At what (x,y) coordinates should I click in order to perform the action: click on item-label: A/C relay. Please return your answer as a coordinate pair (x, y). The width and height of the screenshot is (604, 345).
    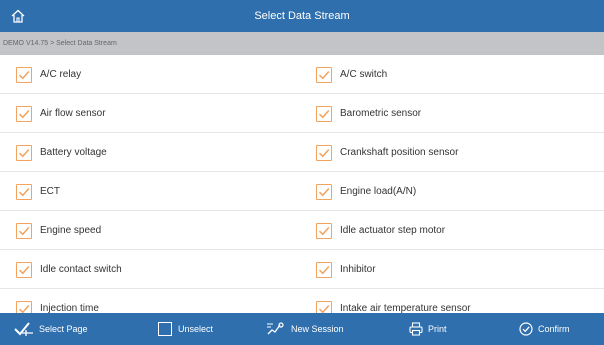
    Looking at the image, I should click on (61, 74).